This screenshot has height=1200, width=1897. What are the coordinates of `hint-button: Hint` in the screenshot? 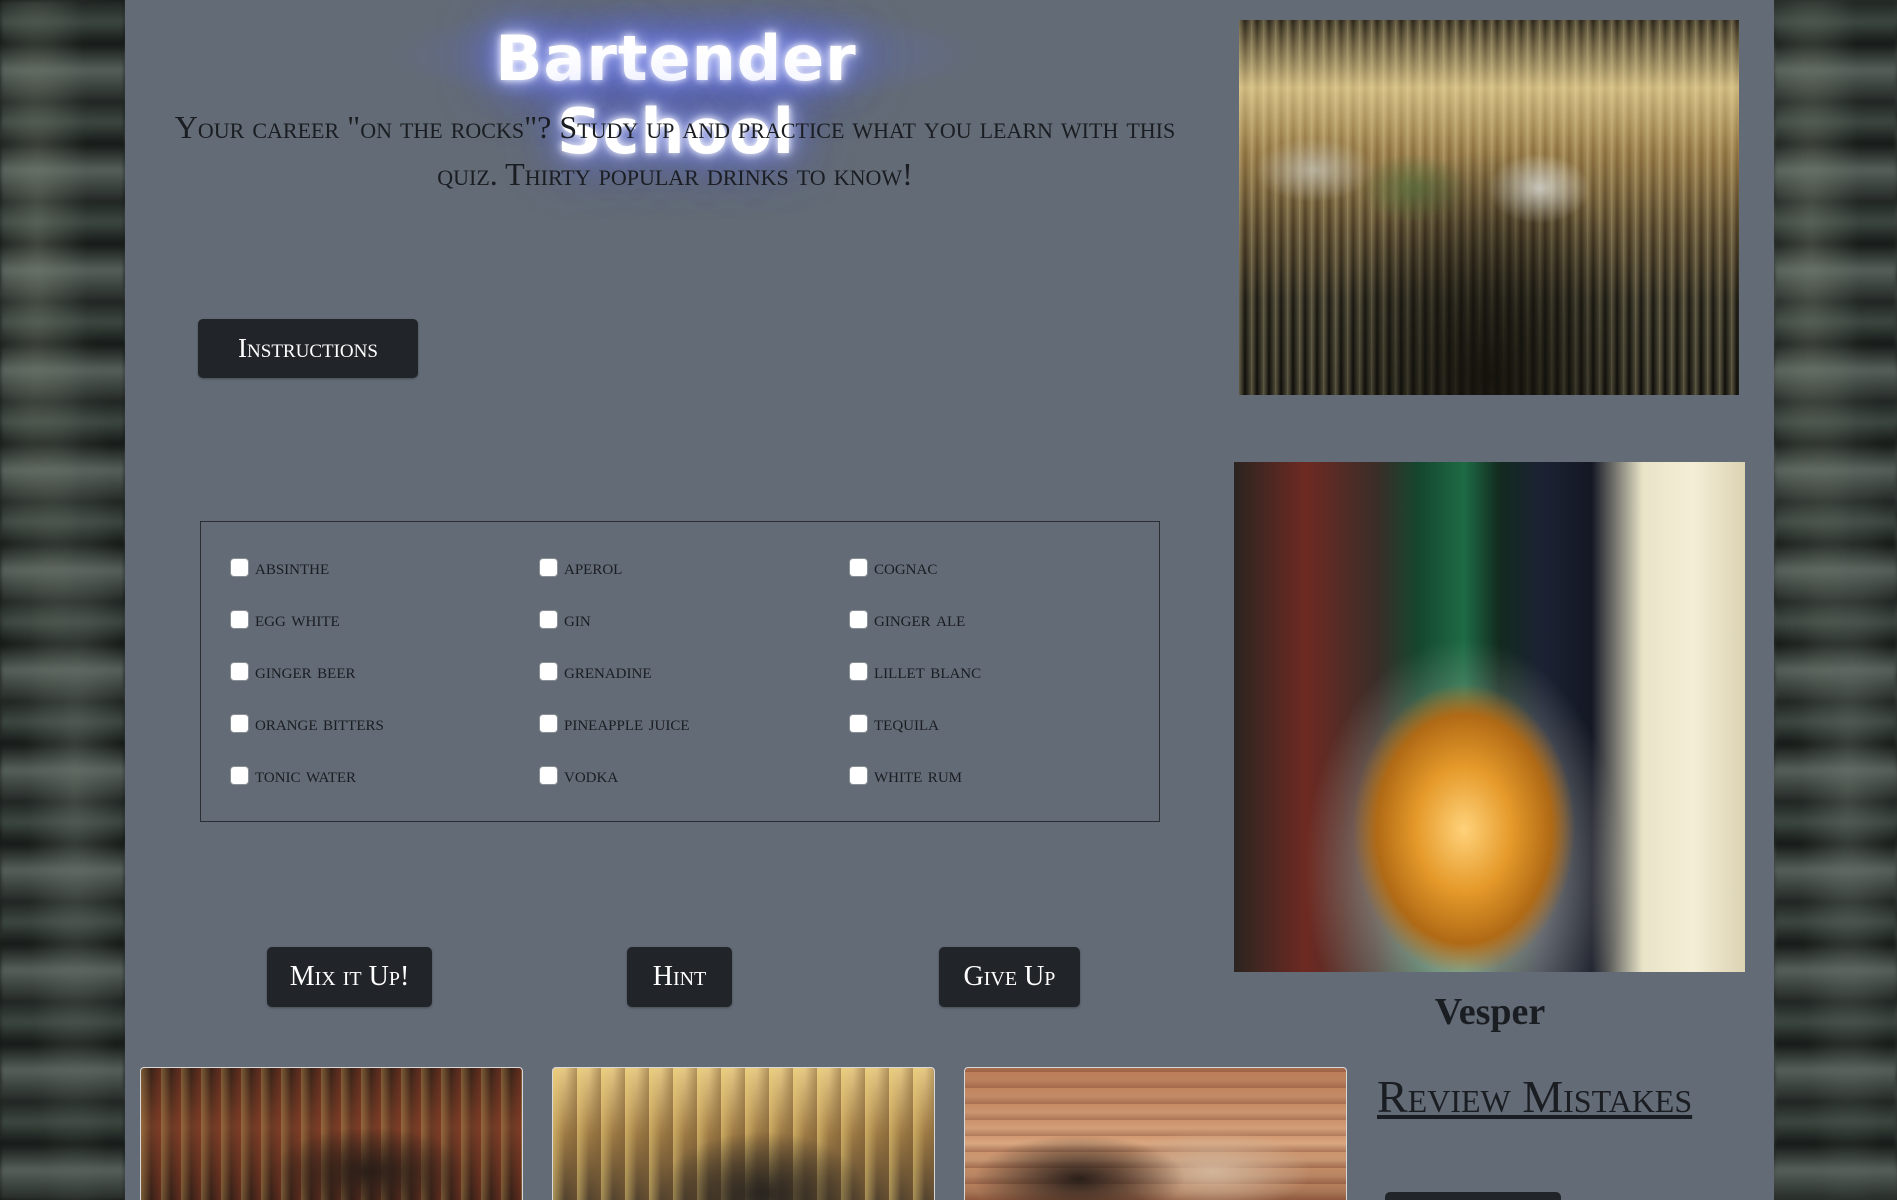 It's located at (679, 977).